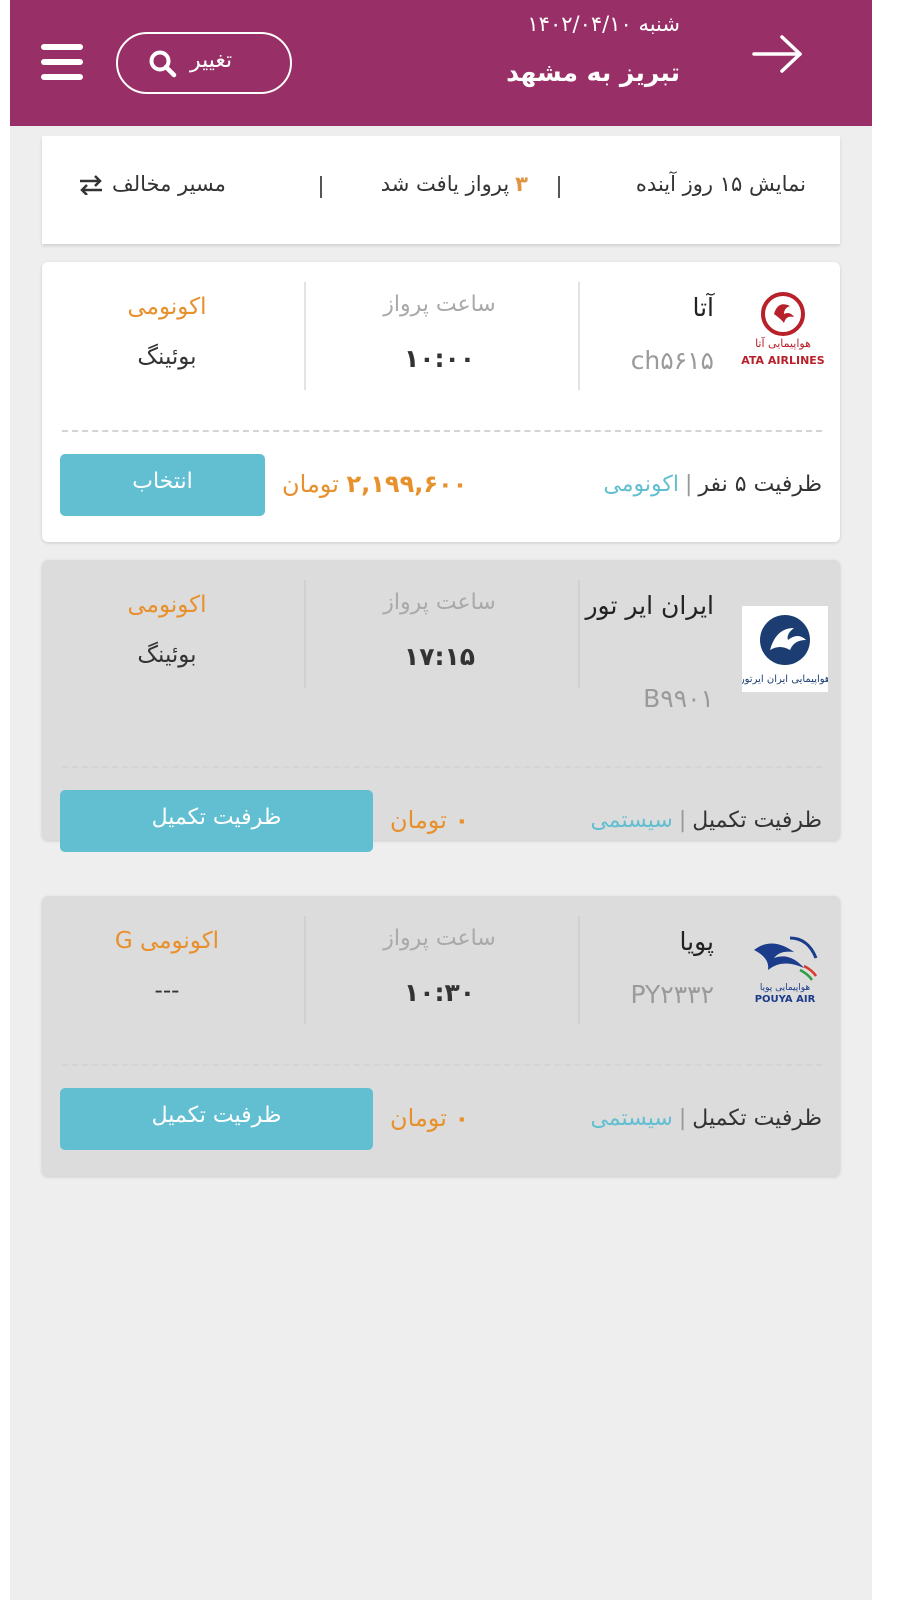  I want to click on select-flight-button: انتخاب, so click(162, 485).